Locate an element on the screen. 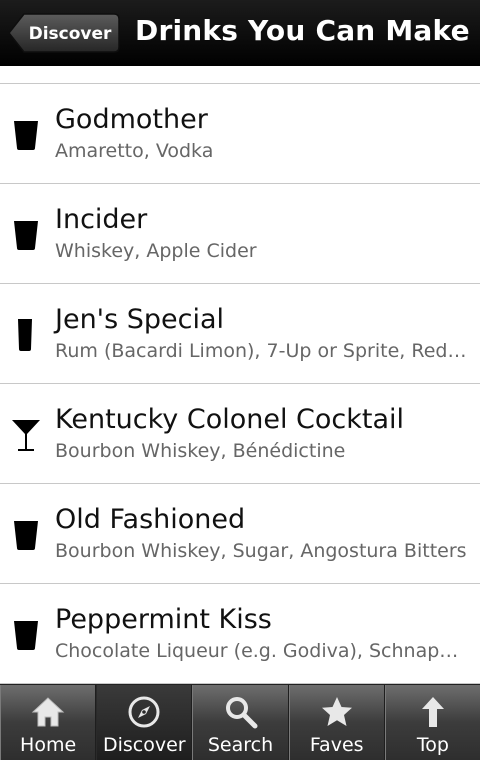 Image resolution: width=480 pixels, height=760 pixels. drink-name: Kentucky Colonel Cocktail is located at coordinates (230, 419).